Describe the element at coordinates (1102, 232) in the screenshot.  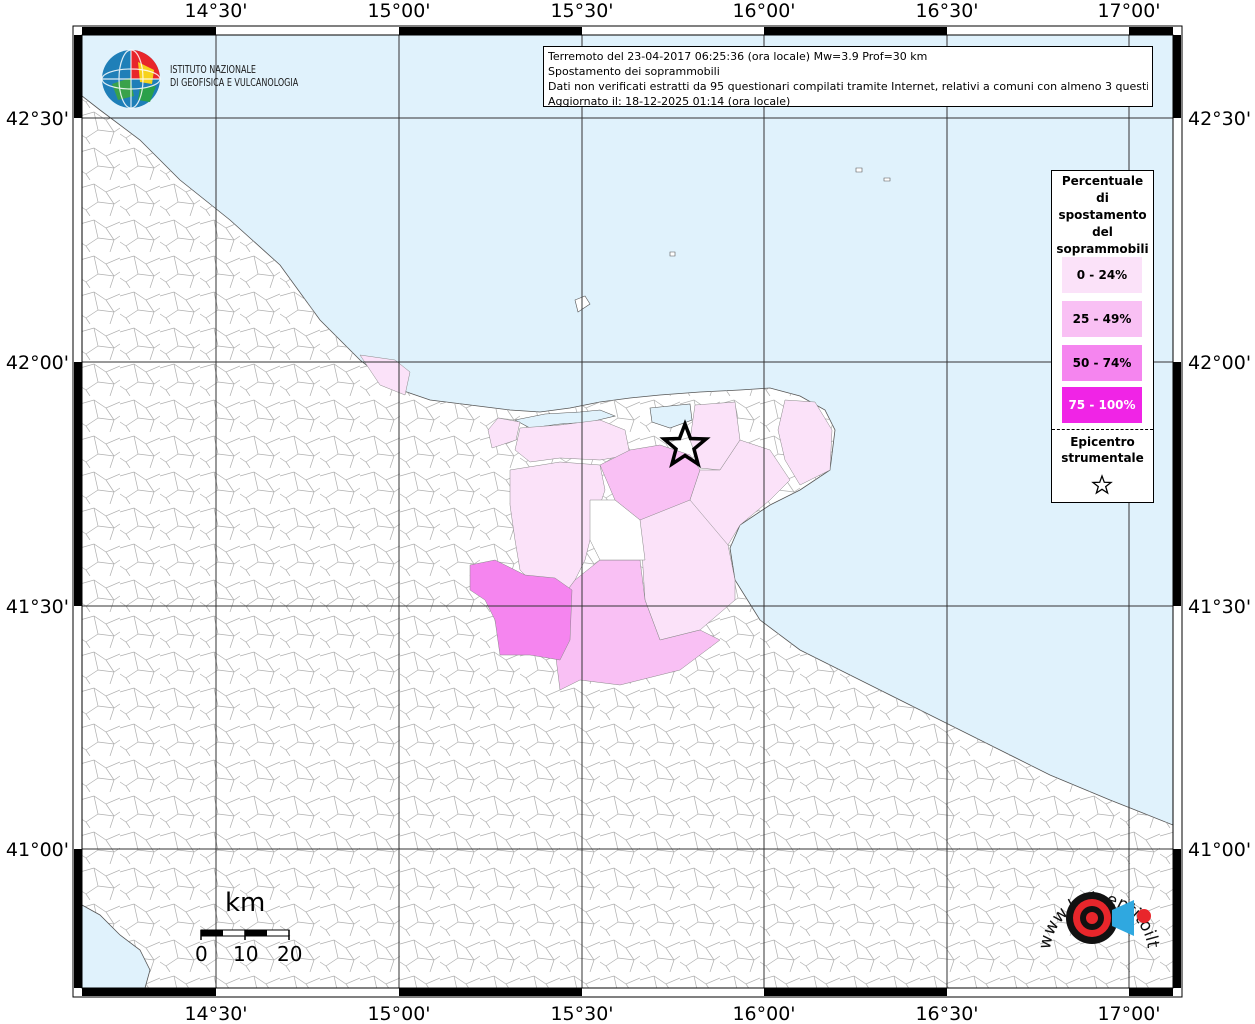
I see `legend-title-line: del` at that location.